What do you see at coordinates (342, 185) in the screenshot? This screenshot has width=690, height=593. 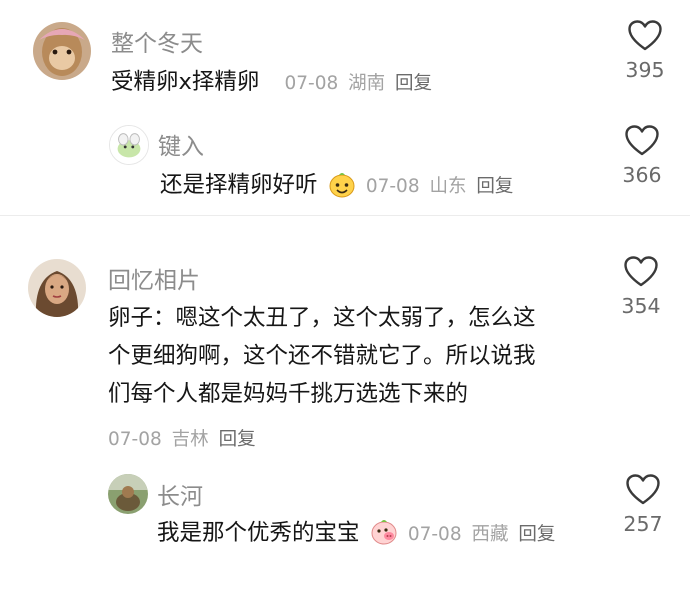 I see `smiling-face-emoji` at bounding box center [342, 185].